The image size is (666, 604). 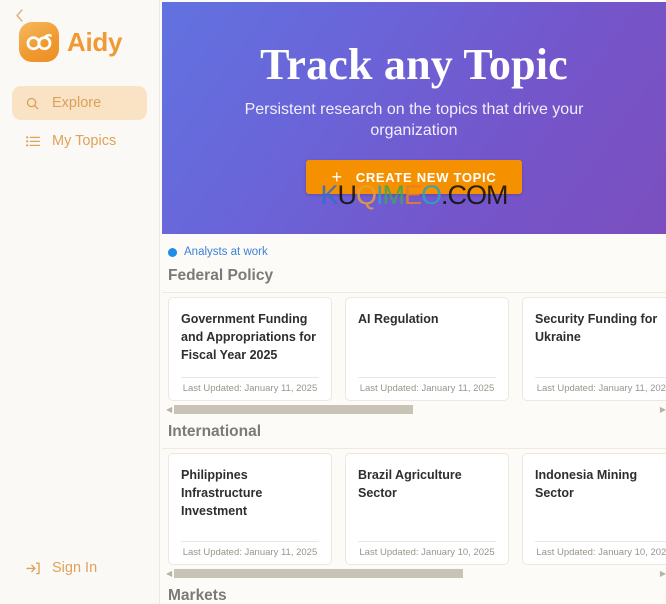 What do you see at coordinates (221, 275) in the screenshot?
I see `section-title: Federal Policy` at bounding box center [221, 275].